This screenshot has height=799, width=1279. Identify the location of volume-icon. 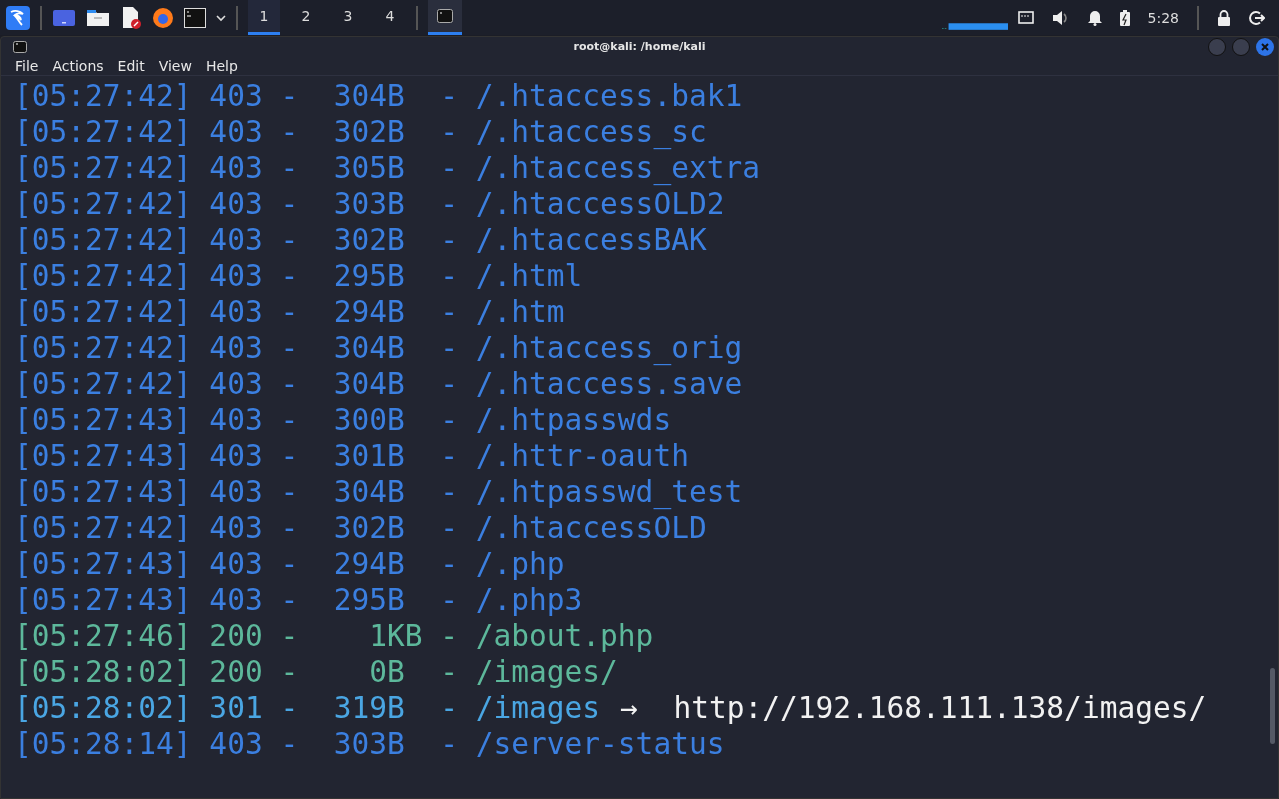
(1060, 17).